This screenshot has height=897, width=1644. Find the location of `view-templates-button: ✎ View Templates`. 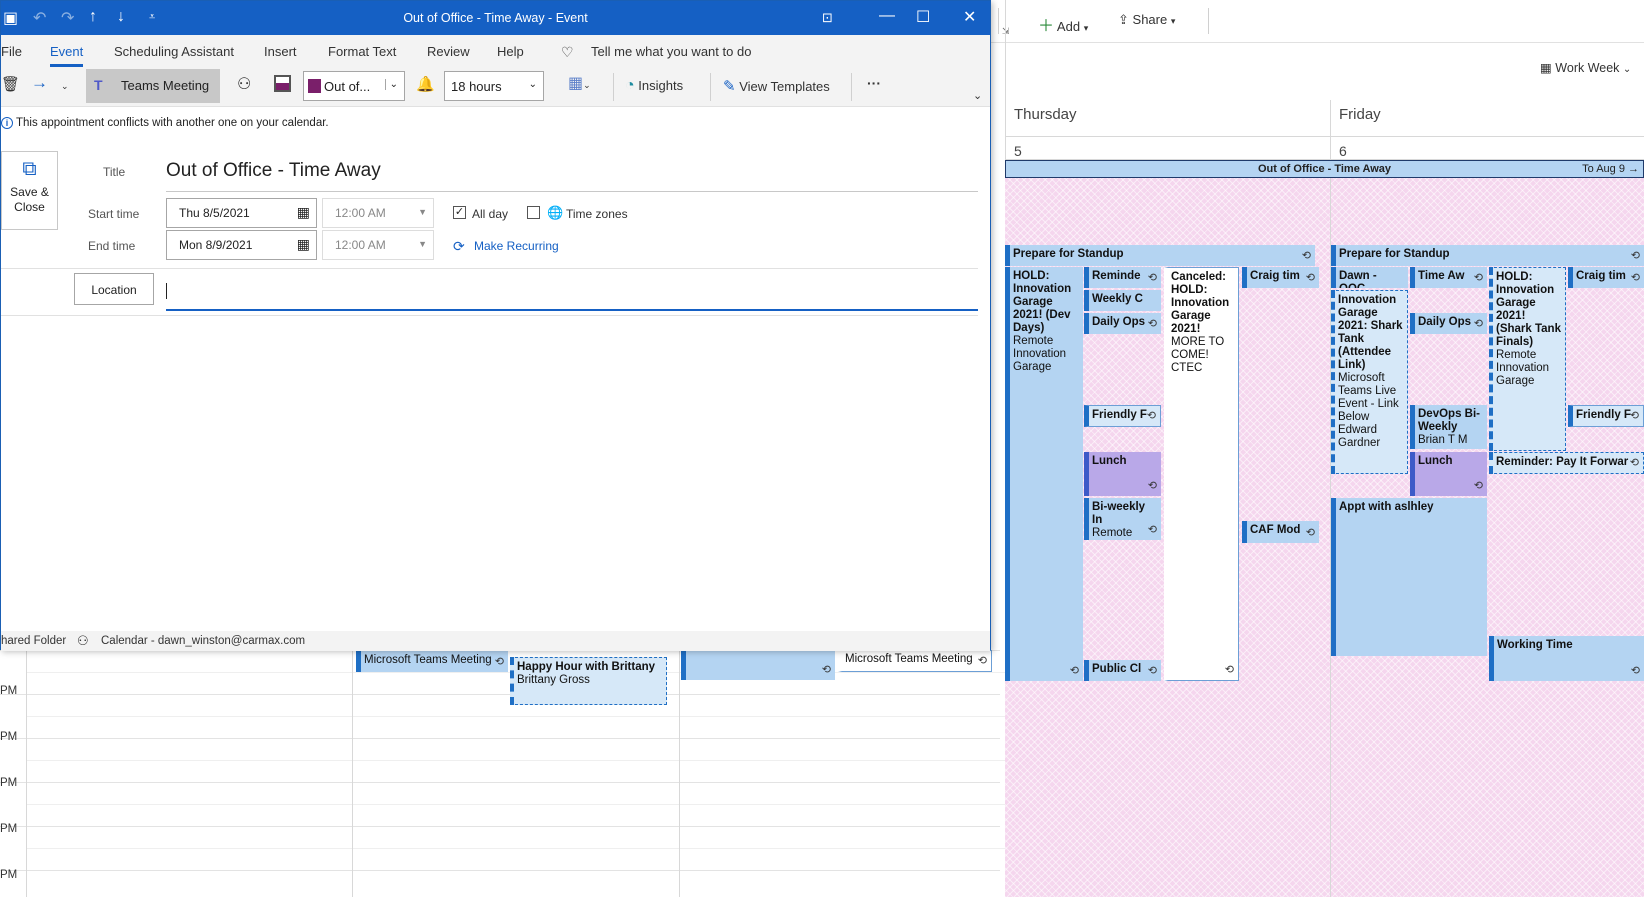

view-templates-button: ✎ View Templates is located at coordinates (776, 86).